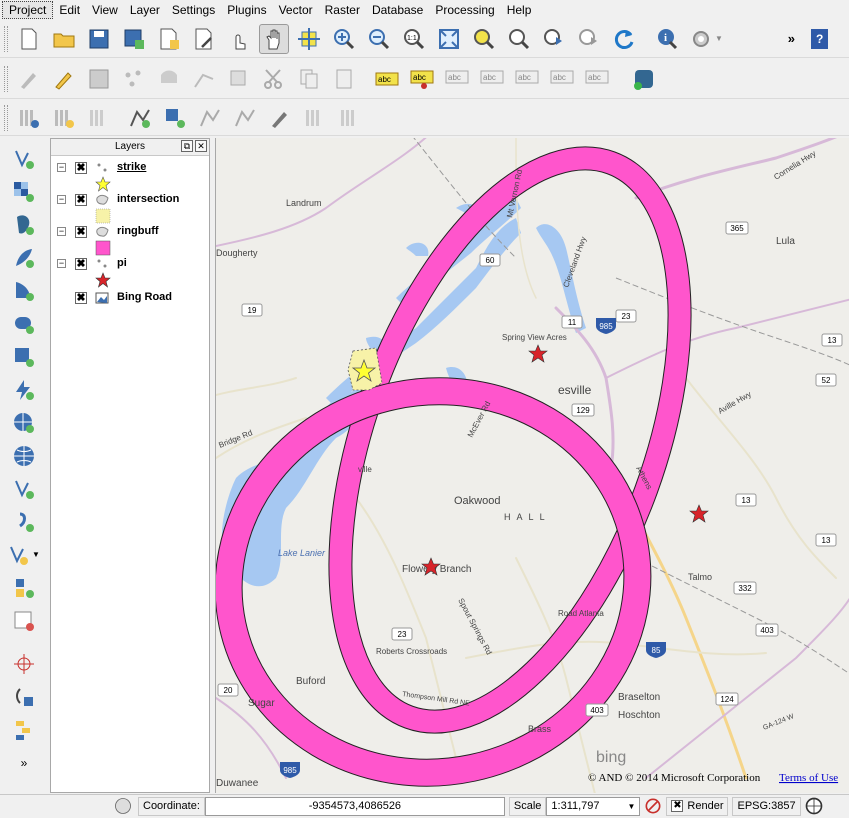 This screenshot has width=849, height=818. What do you see at coordinates (344, 79) in the screenshot?
I see `paste-features-button` at bounding box center [344, 79].